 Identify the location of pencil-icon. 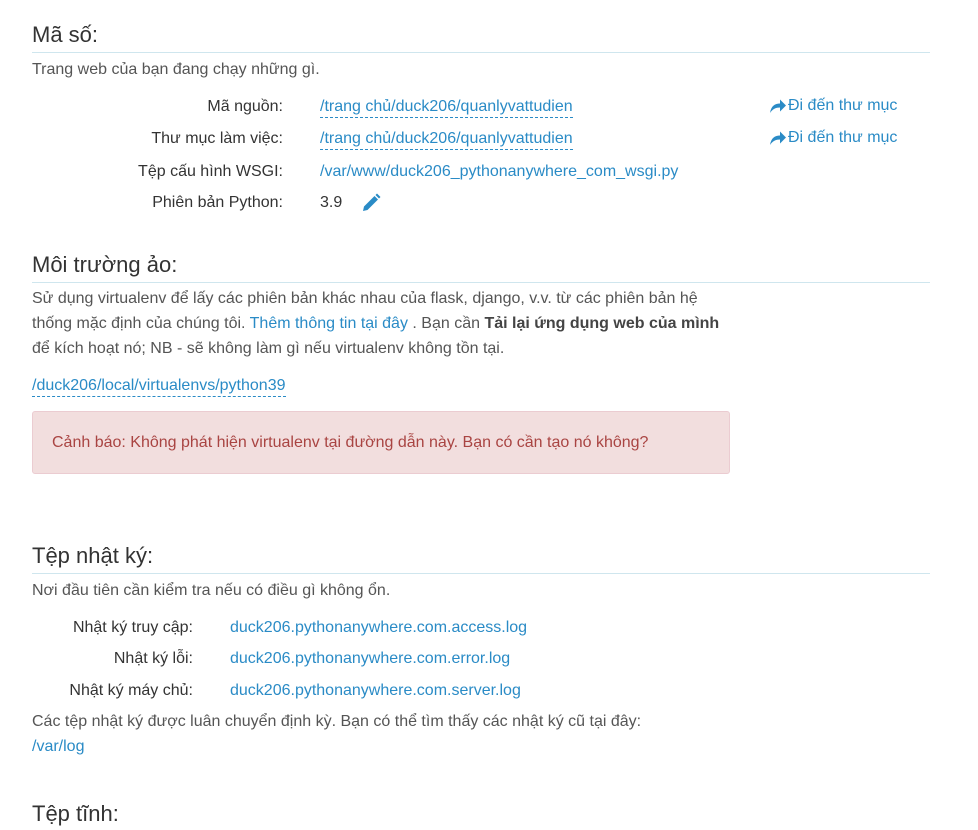
(371, 205).